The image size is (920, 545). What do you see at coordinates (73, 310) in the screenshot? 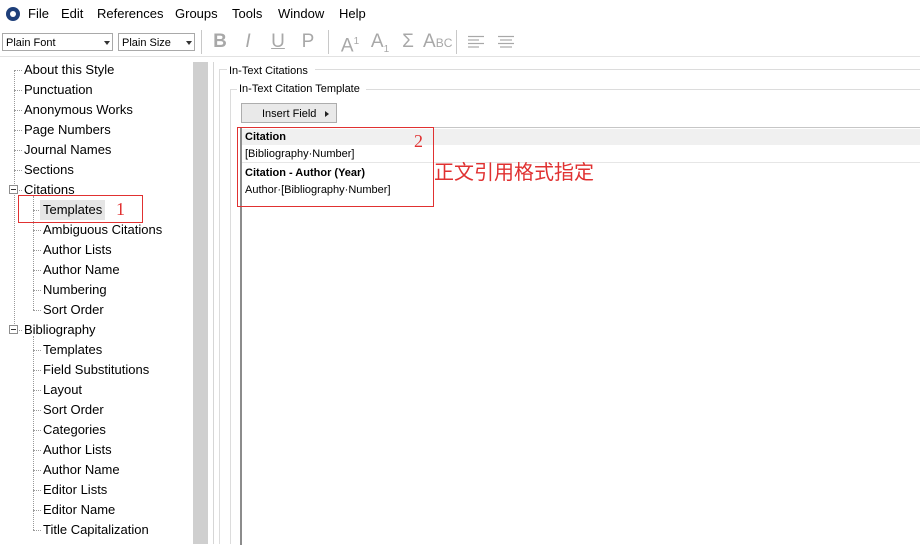
I see `tree-item-citation-sort-order: Sort Order` at bounding box center [73, 310].